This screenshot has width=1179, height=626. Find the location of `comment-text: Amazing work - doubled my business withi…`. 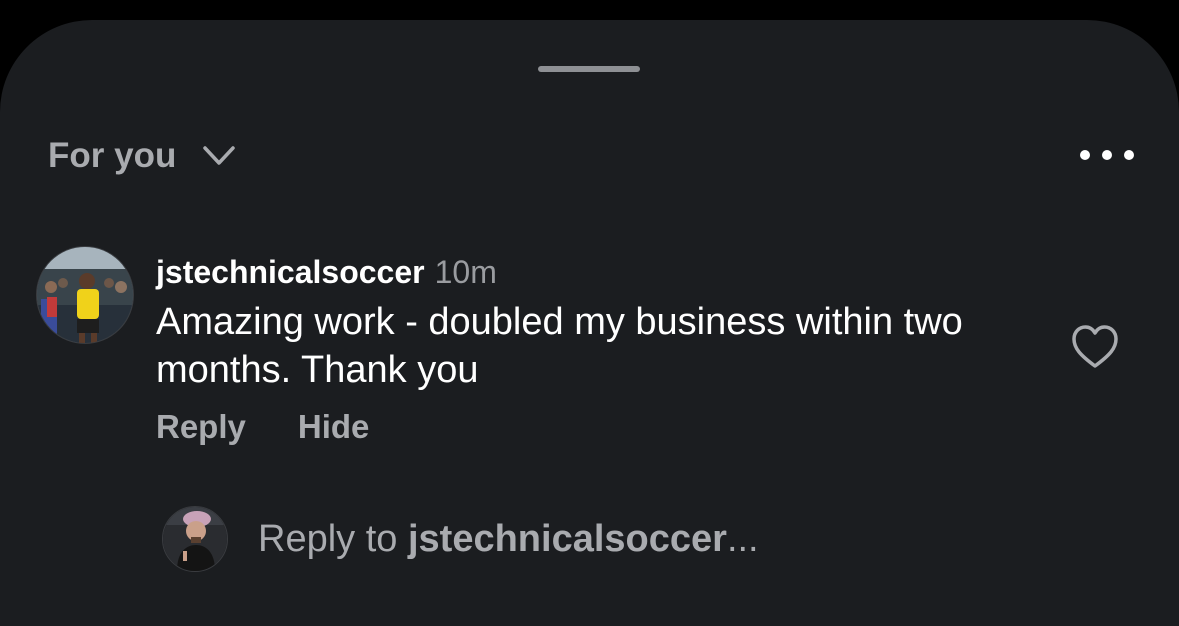

comment-text: Amazing work - doubled my business withi… is located at coordinates (559, 346).